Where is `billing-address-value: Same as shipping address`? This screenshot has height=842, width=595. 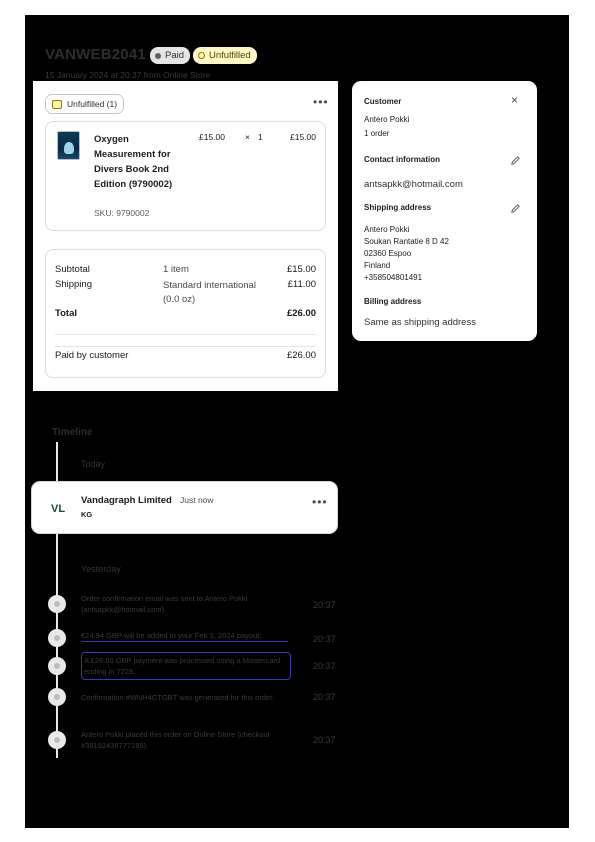
billing-address-value: Same as shipping address is located at coordinates (420, 322).